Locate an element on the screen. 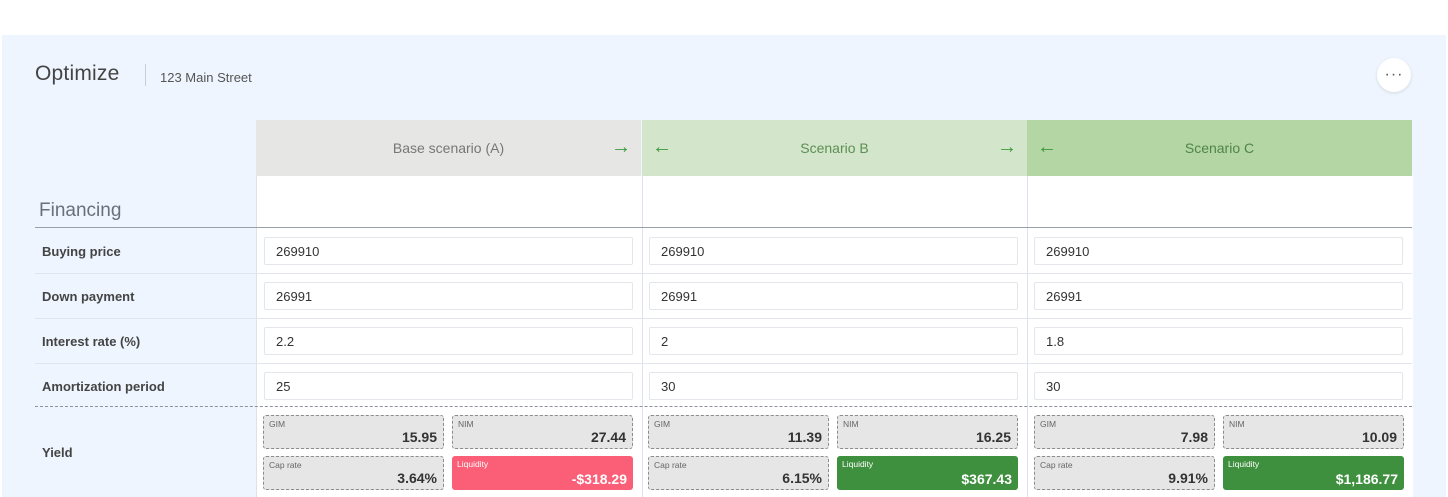 The height and width of the screenshot is (497, 1448). buying-price-input-c is located at coordinates (1218, 251).